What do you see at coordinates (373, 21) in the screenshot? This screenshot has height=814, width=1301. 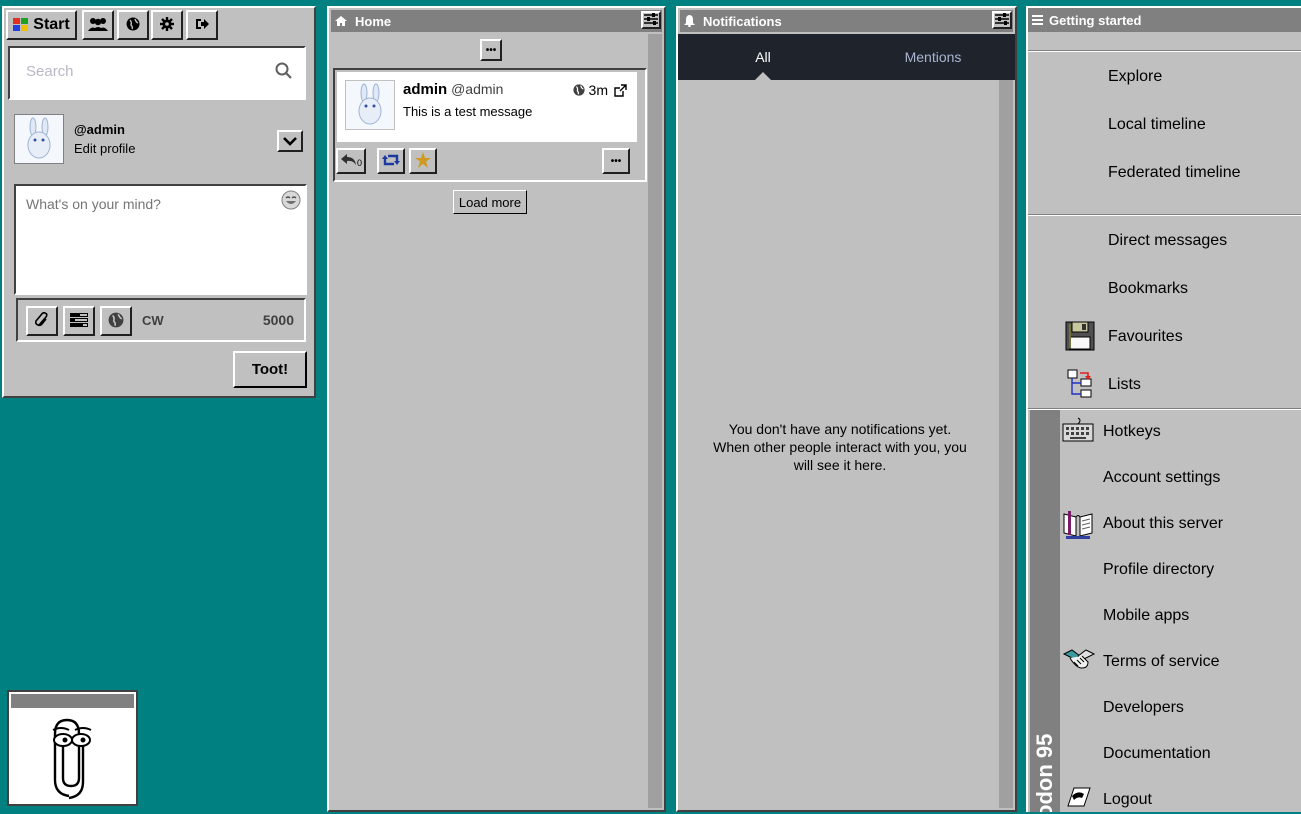 I see `home-title: Home` at bounding box center [373, 21].